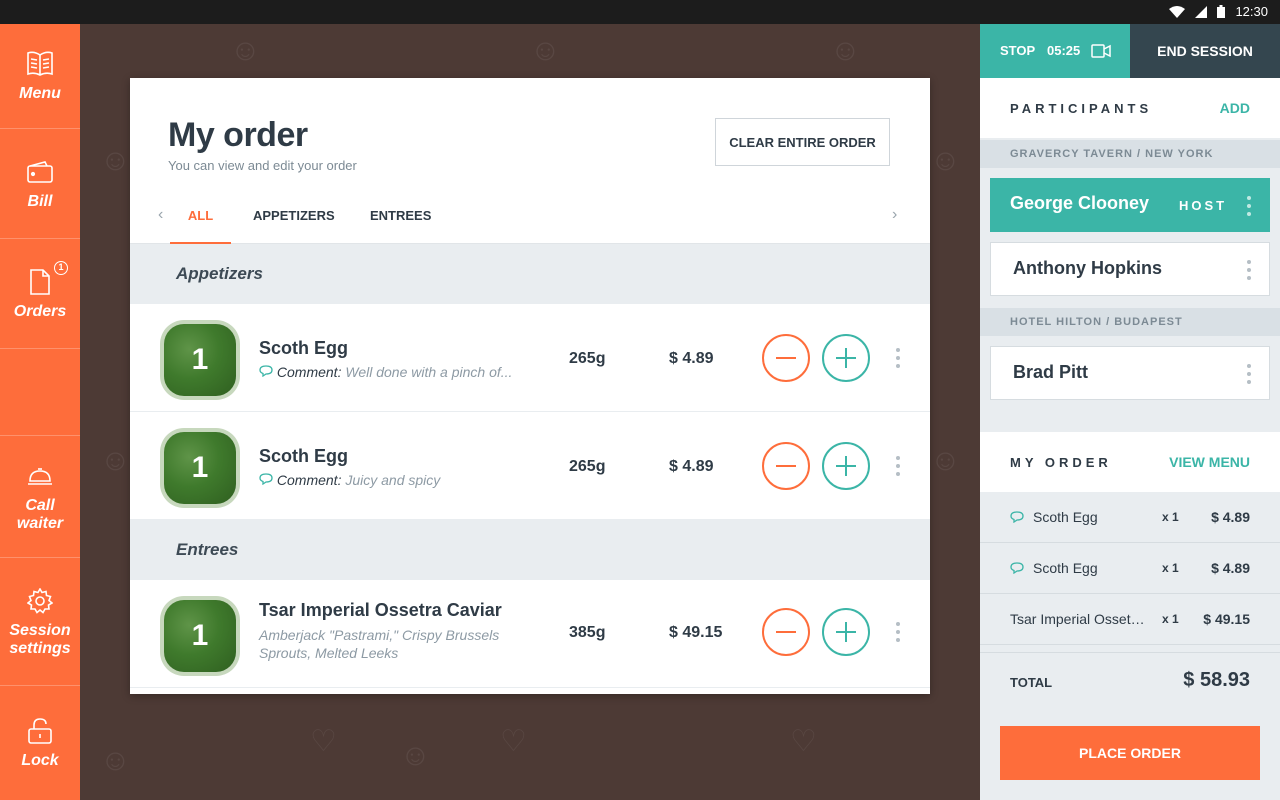 The image size is (1280, 800). Describe the element at coordinates (1101, 52) in the screenshot. I see `video-camera-icon` at that location.